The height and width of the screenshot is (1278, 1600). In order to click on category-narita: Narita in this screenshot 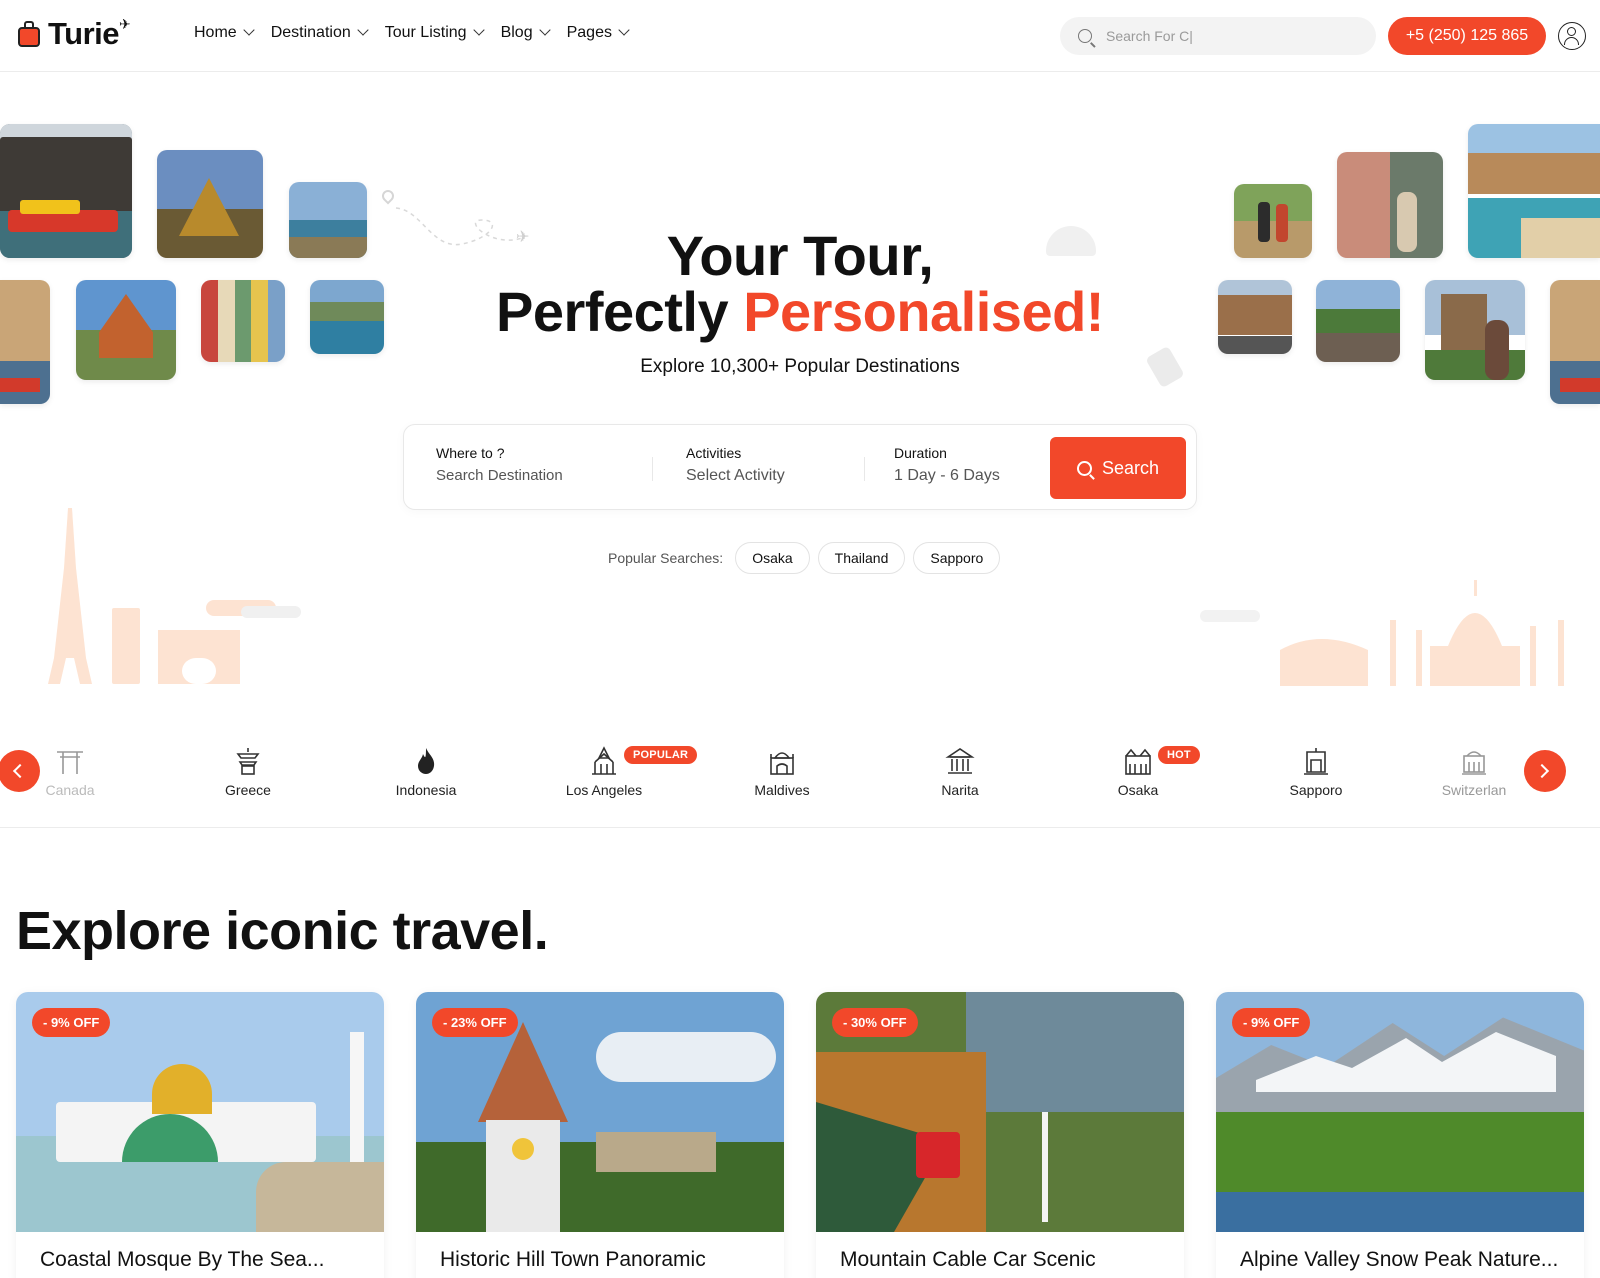, I will do `click(960, 772)`.